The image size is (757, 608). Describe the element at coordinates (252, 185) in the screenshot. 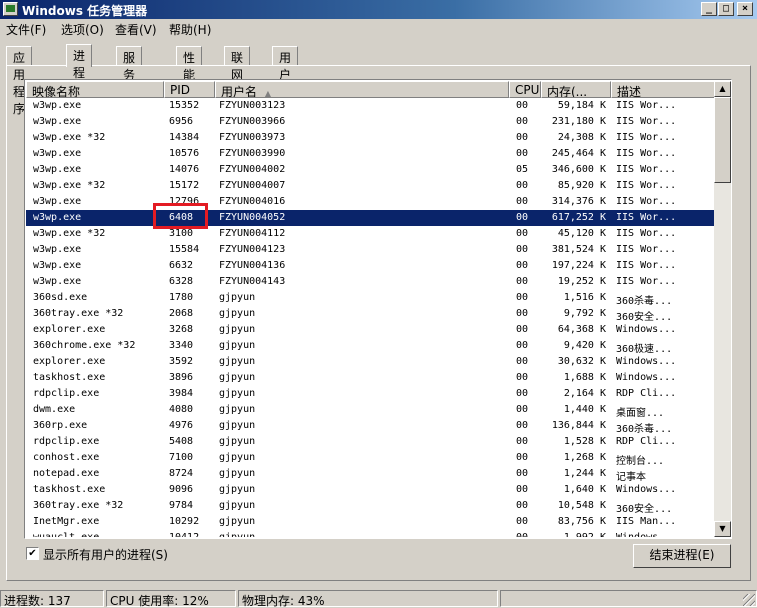

I see `process-user-cell: FZYUN004007` at that location.